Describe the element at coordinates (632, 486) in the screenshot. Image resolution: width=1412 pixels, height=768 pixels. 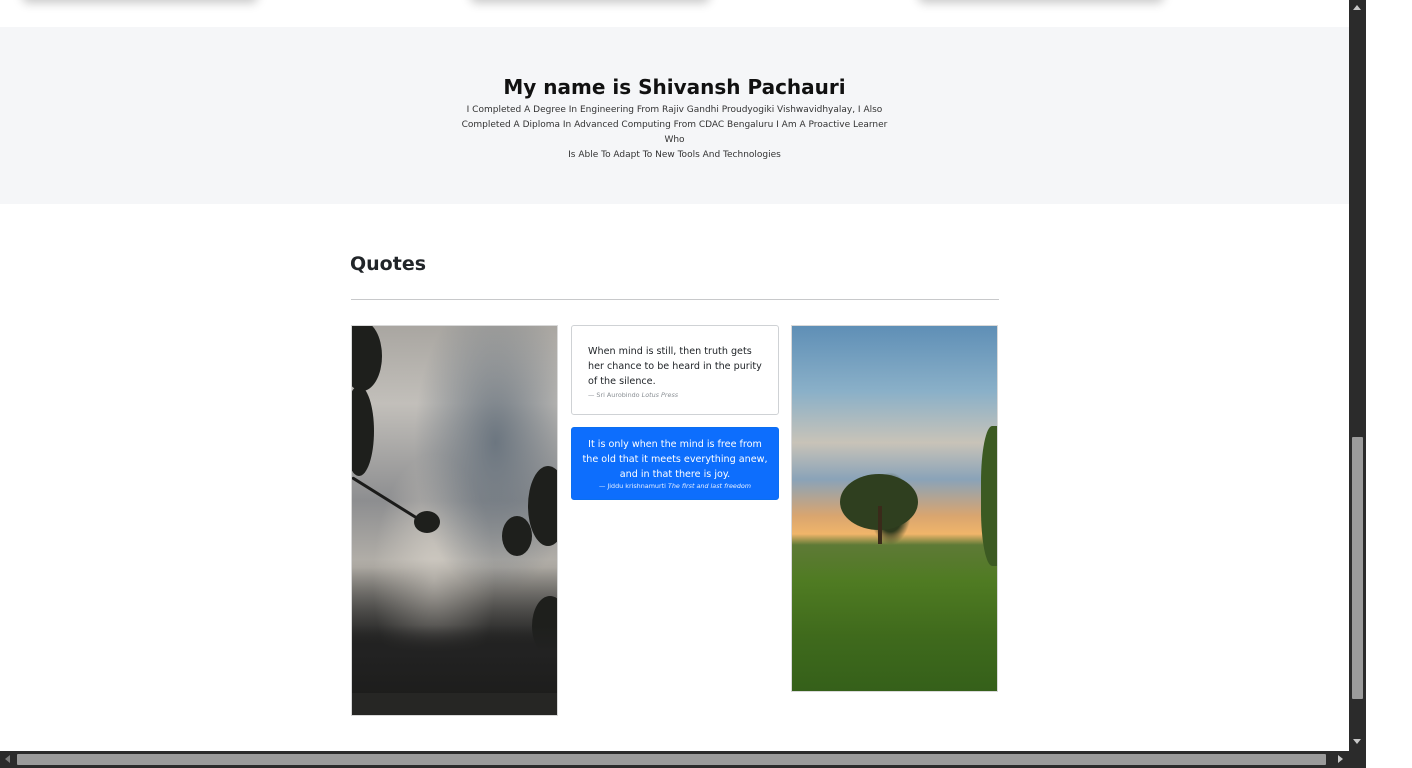
I see `quote-author: — Jiddu krishnamurti` at that location.